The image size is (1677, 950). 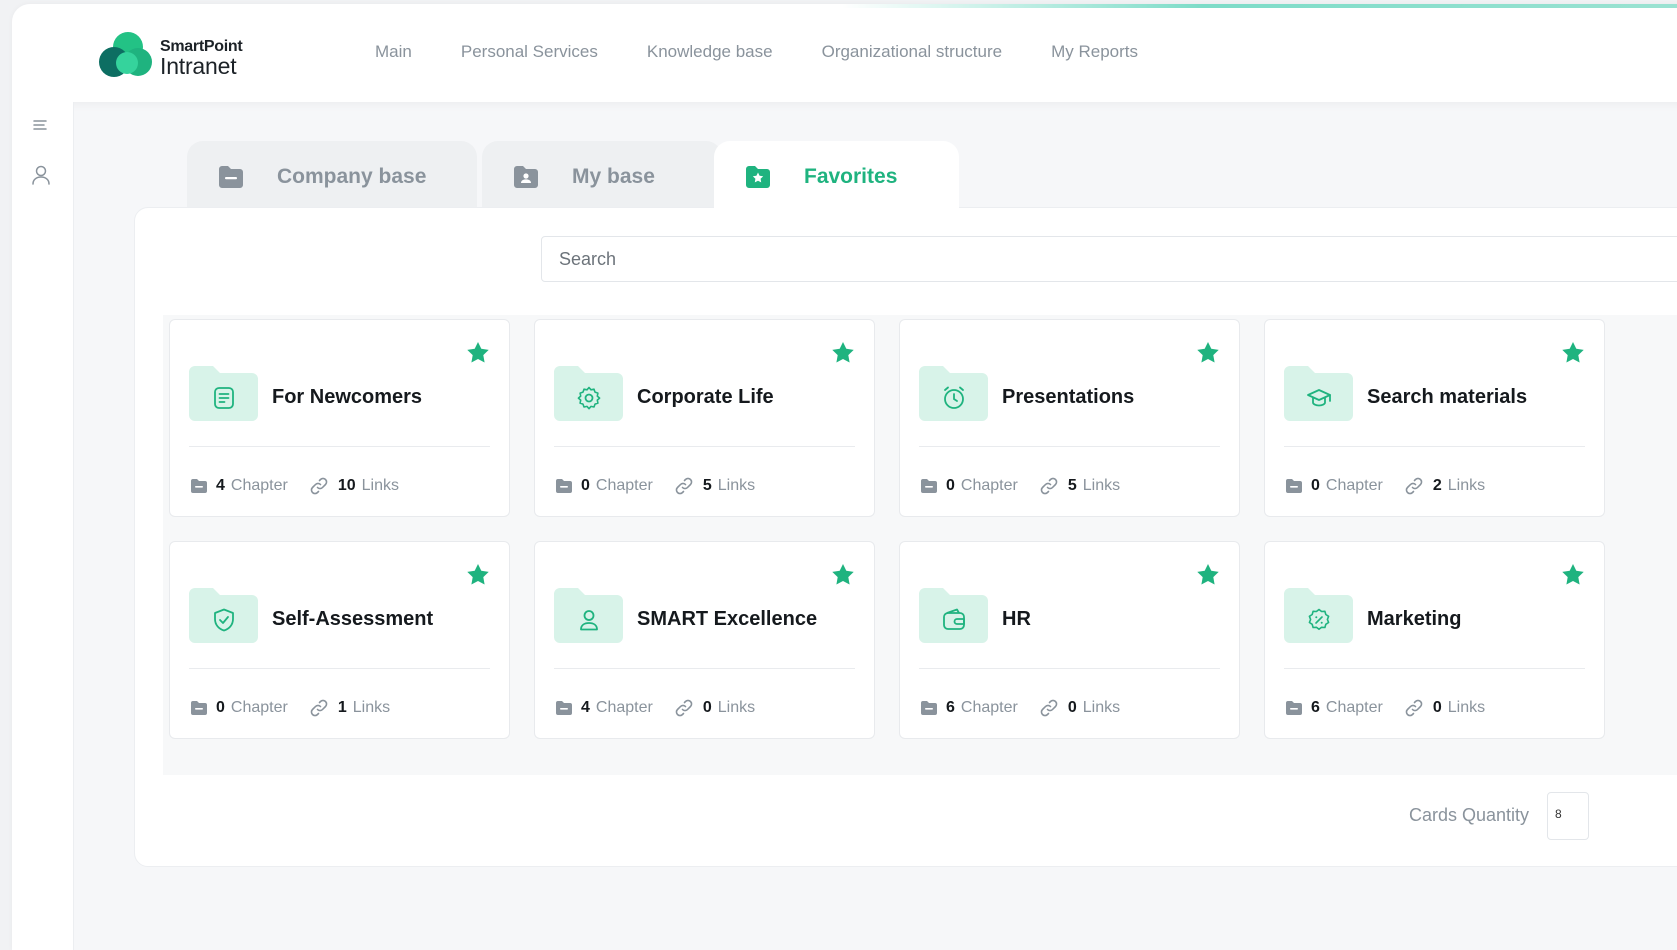 What do you see at coordinates (1259, 6) in the screenshot?
I see `top-accent-line` at bounding box center [1259, 6].